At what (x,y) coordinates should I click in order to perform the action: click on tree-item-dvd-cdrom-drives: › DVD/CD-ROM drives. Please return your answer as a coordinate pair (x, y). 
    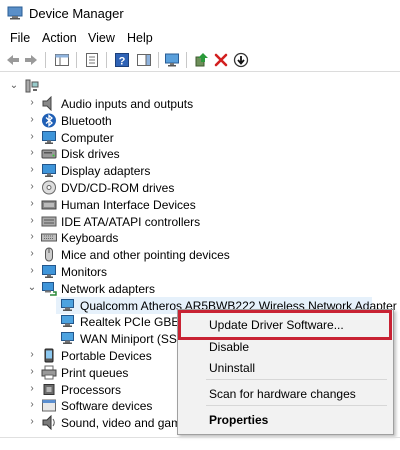
    Looking at the image, I should click on (200, 187).